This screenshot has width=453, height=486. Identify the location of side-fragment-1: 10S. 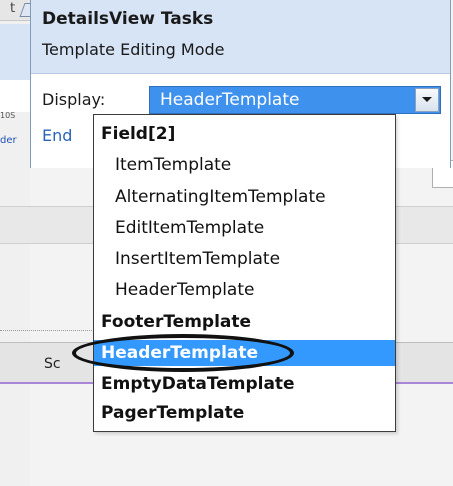
(8, 115).